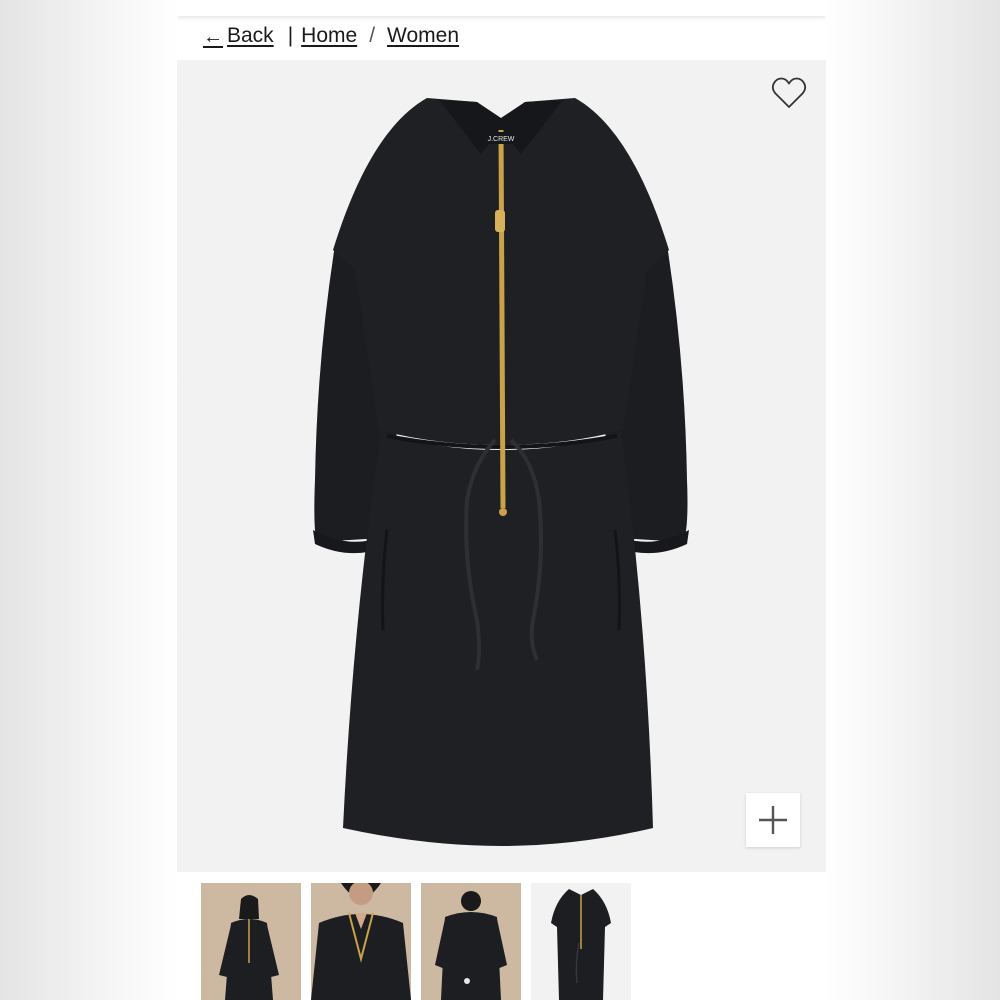  What do you see at coordinates (423, 36) in the screenshot?
I see `breadcrumb-women-link: Women` at bounding box center [423, 36].